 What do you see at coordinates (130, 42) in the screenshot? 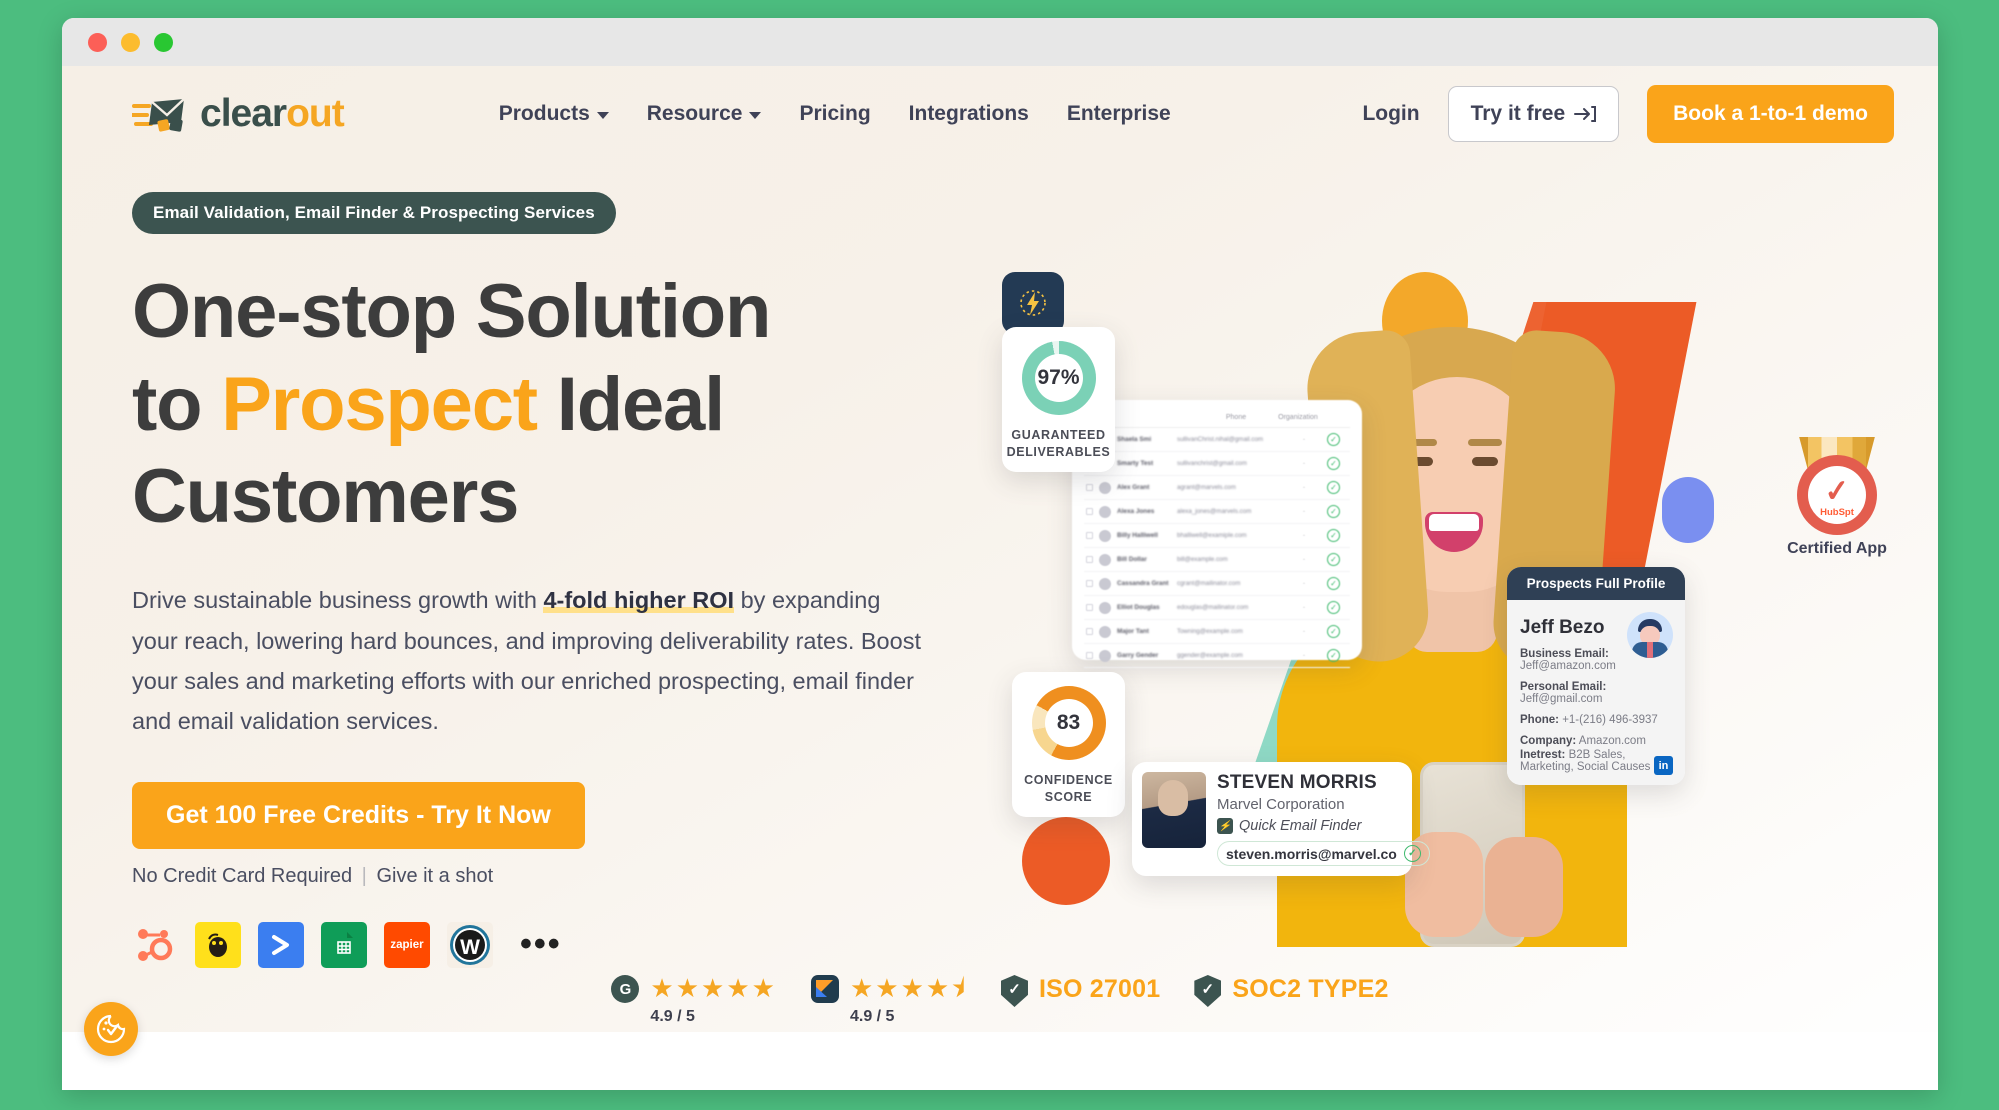
I see `window-minimize-button` at bounding box center [130, 42].